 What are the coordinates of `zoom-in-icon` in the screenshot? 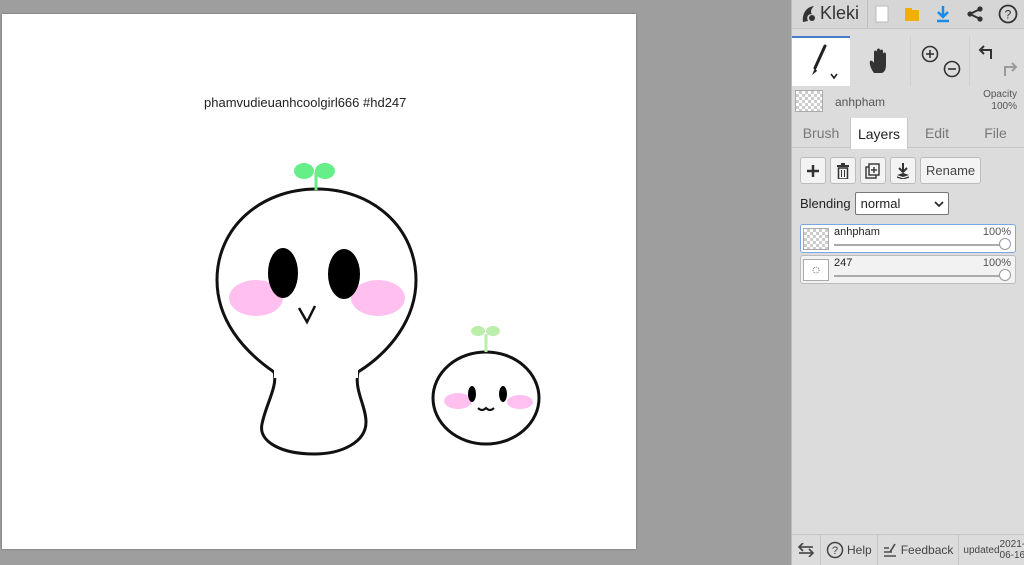 It's located at (929, 54).